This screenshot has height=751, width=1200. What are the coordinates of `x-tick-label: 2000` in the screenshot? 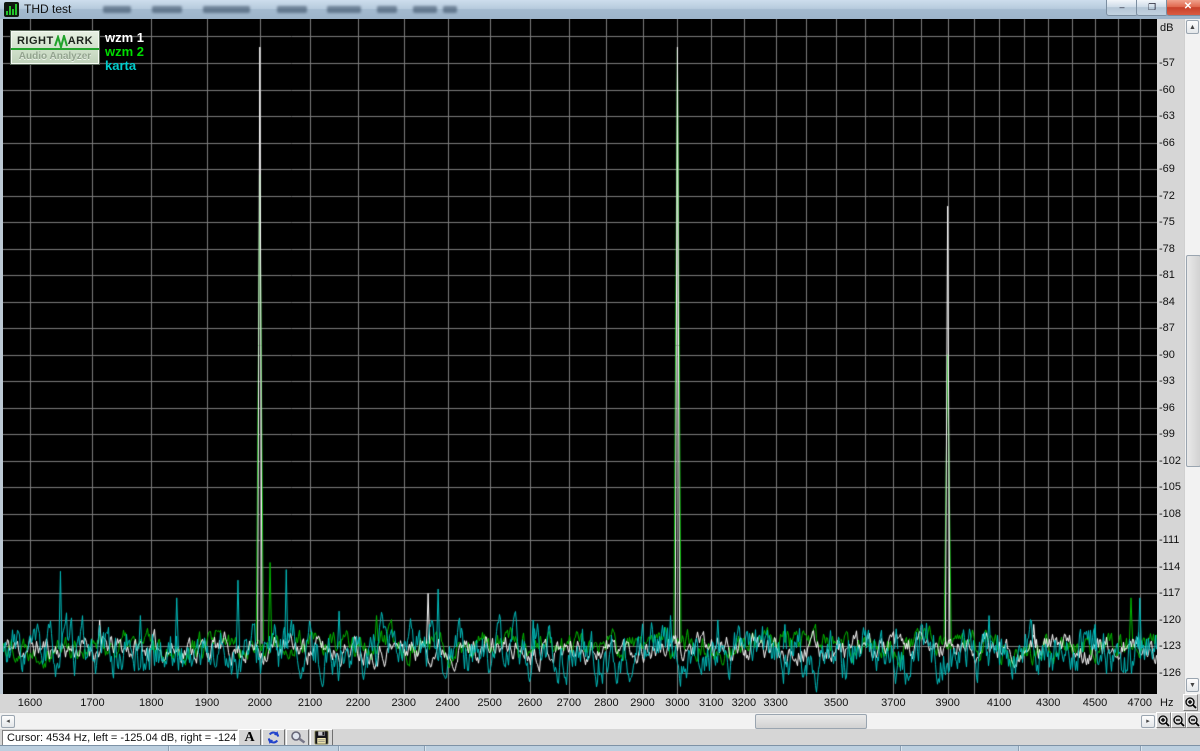 It's located at (260, 703).